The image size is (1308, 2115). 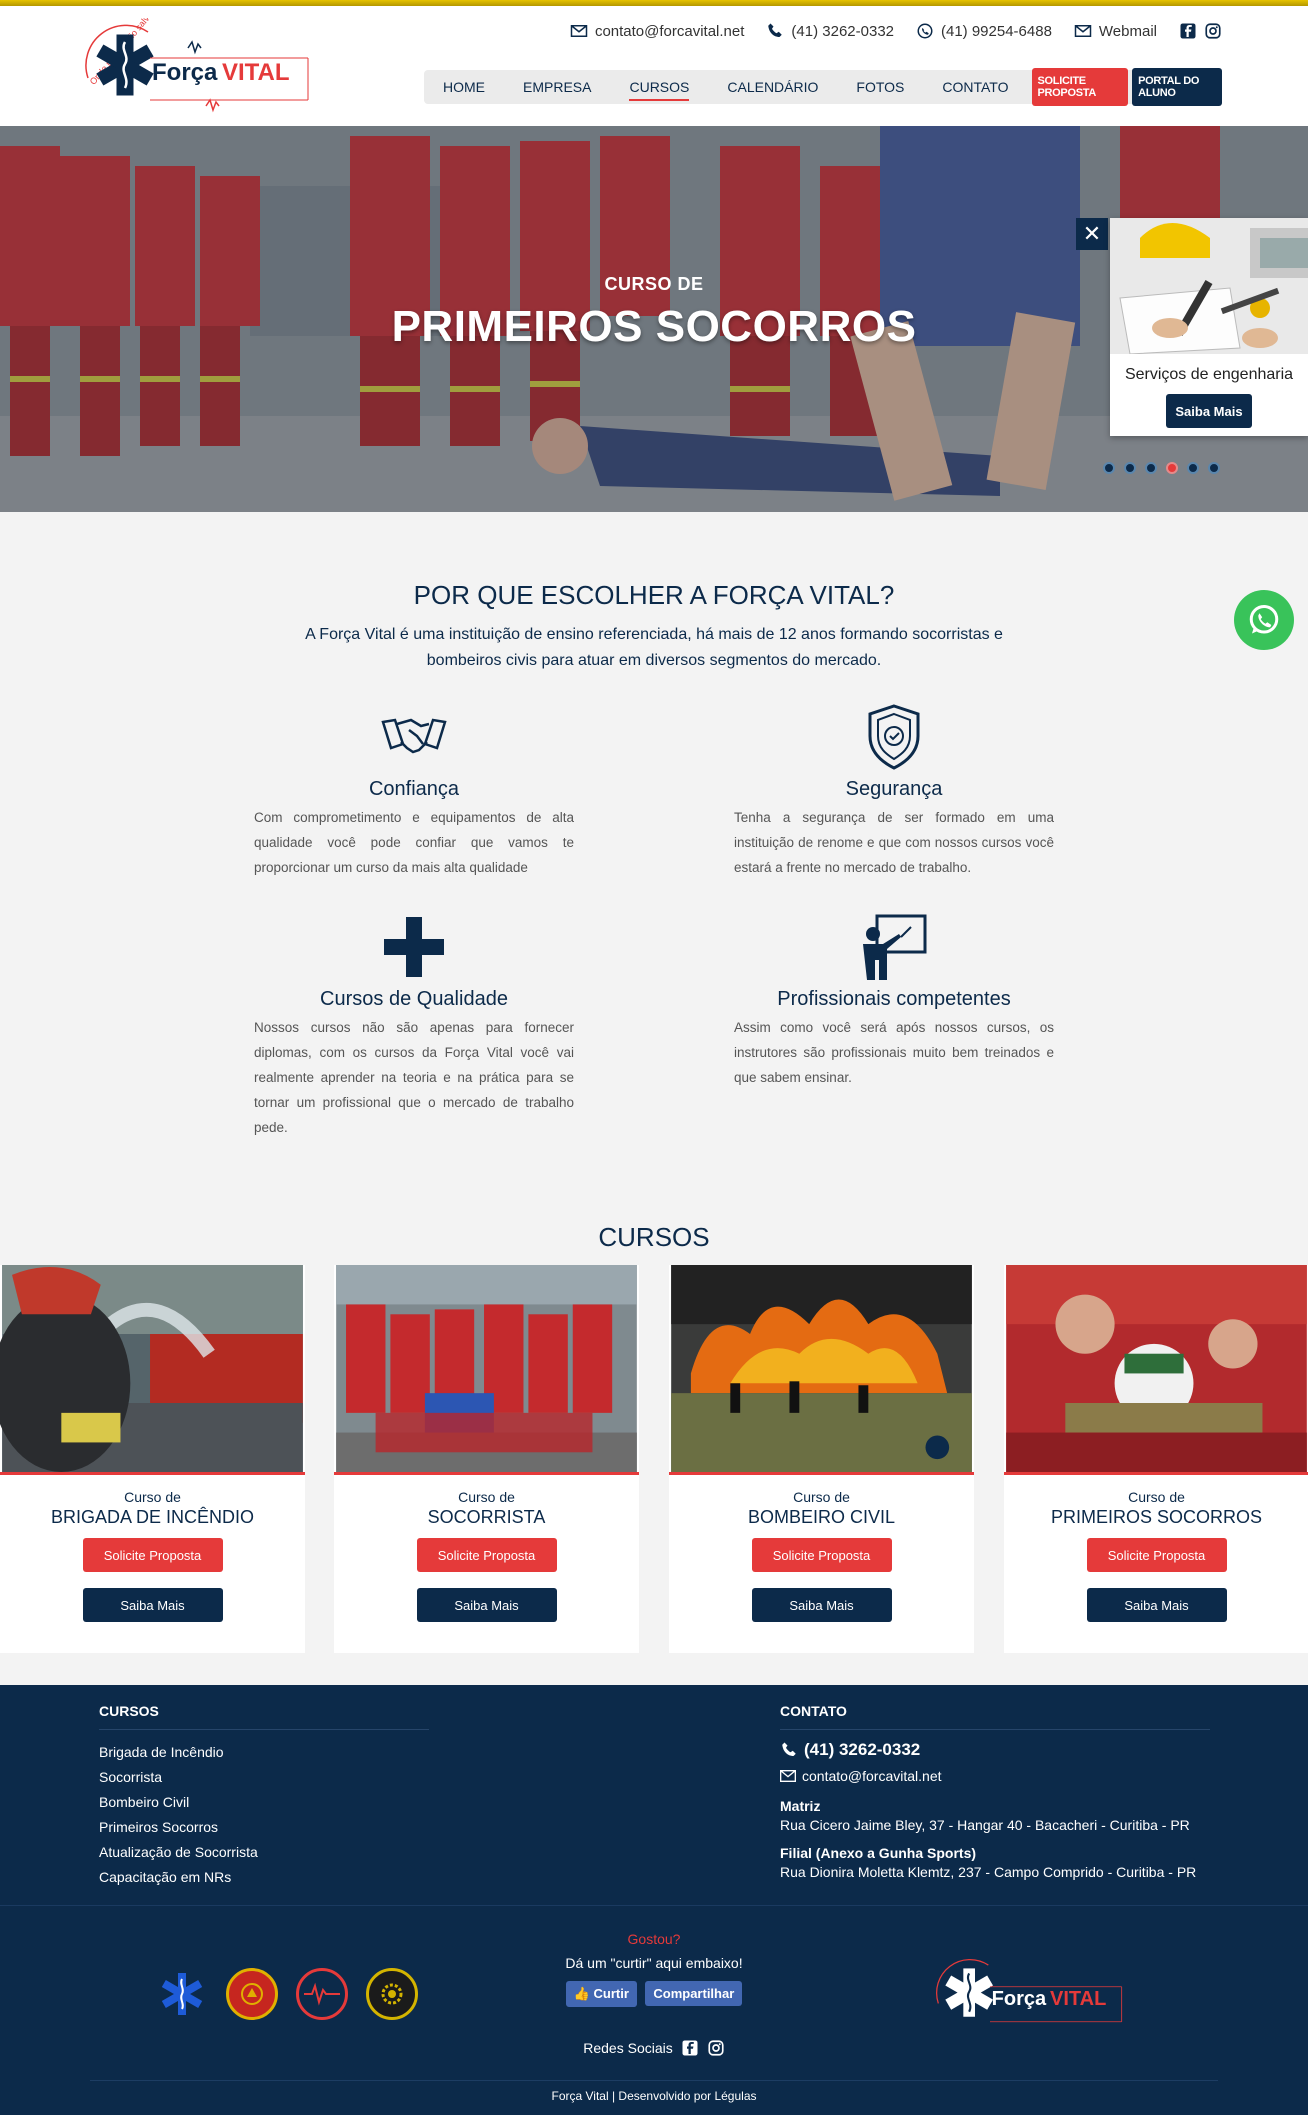 I want to click on plus-icon, so click(x=414, y=947).